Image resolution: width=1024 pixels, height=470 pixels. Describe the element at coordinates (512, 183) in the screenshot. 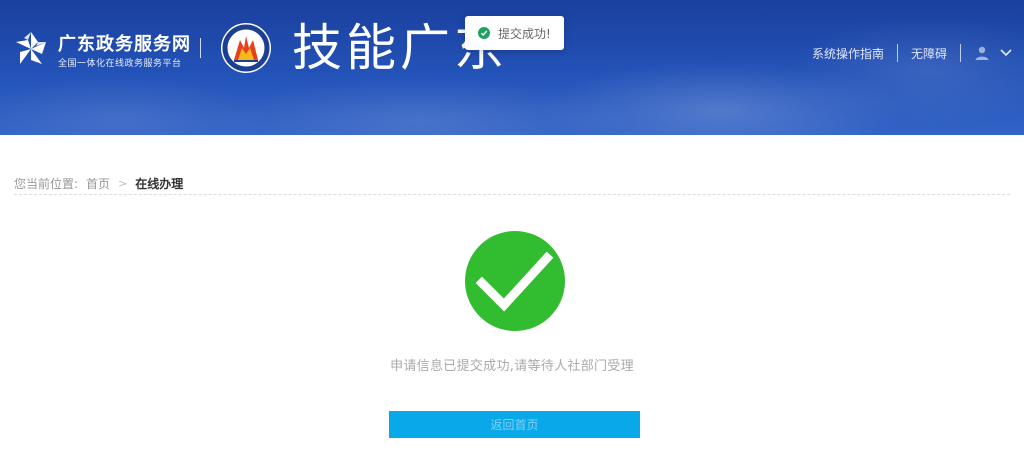

I see `breadcrumb: 您当前位置: 首页 > 在线办理` at that location.